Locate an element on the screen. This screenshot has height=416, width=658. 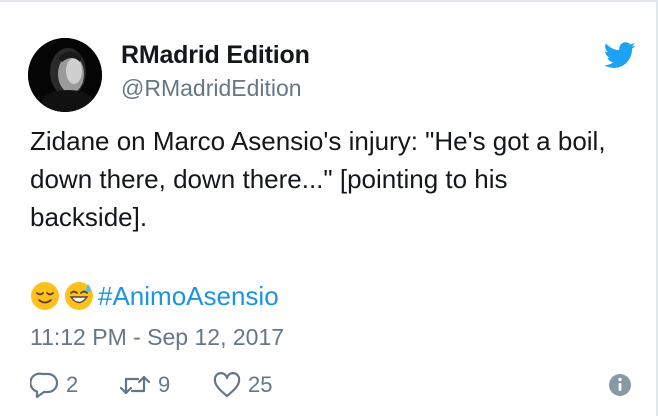
avatar is located at coordinates (65, 75).